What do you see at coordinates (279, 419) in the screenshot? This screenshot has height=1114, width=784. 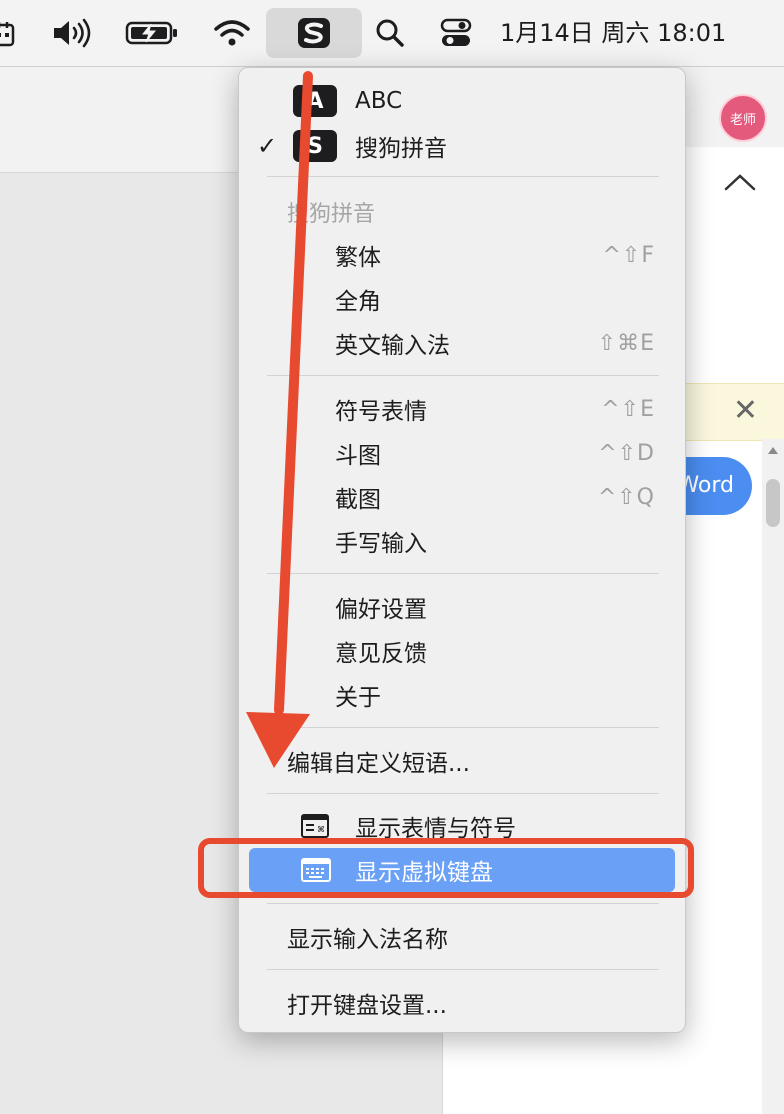 I see `annotation-arrow` at bounding box center [279, 419].